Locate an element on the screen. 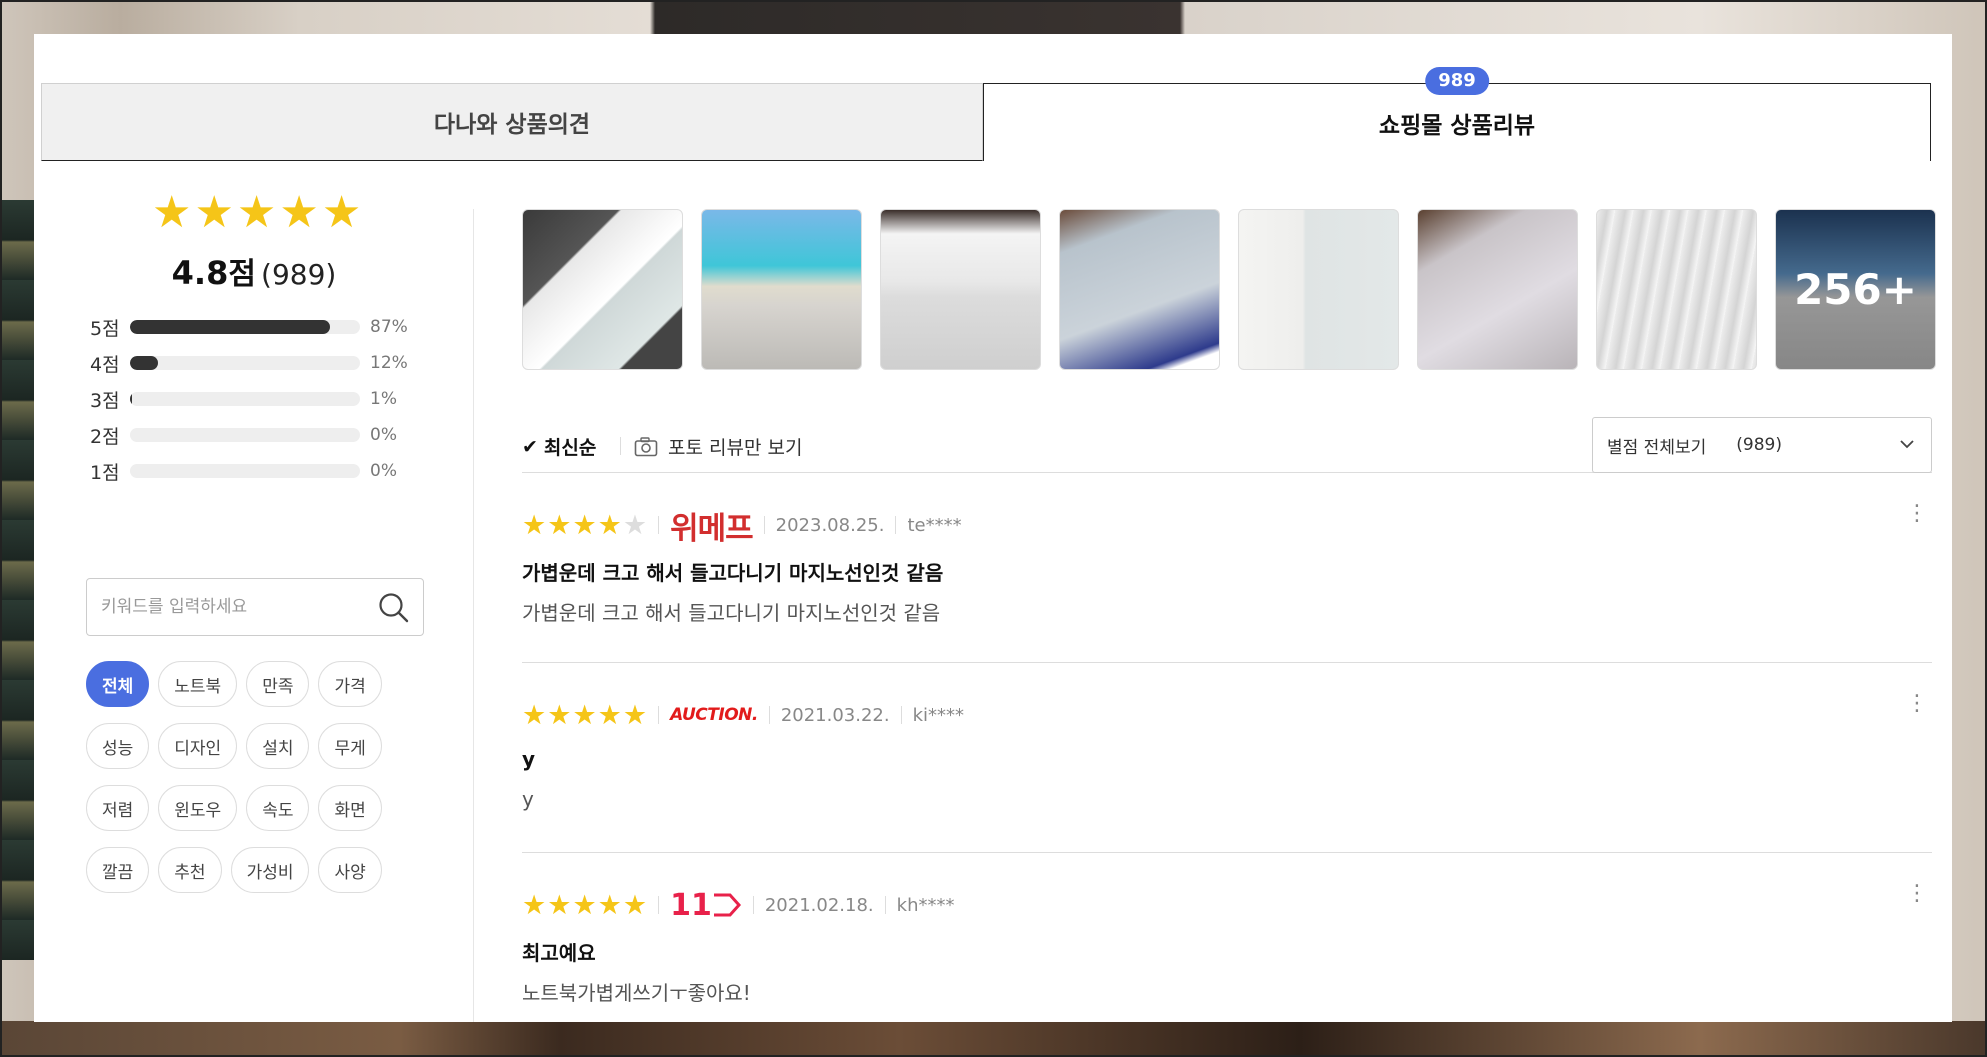  review-user: kh**** is located at coordinates (925, 905).